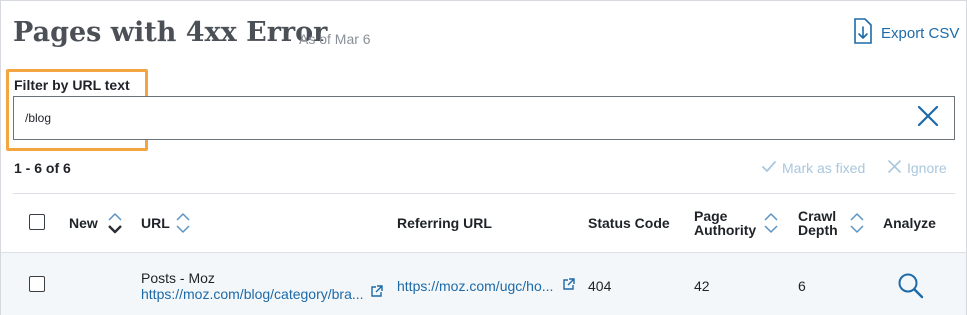 This screenshot has height=315, width=967. What do you see at coordinates (155, 223) in the screenshot?
I see `column-header-url: URL` at bounding box center [155, 223].